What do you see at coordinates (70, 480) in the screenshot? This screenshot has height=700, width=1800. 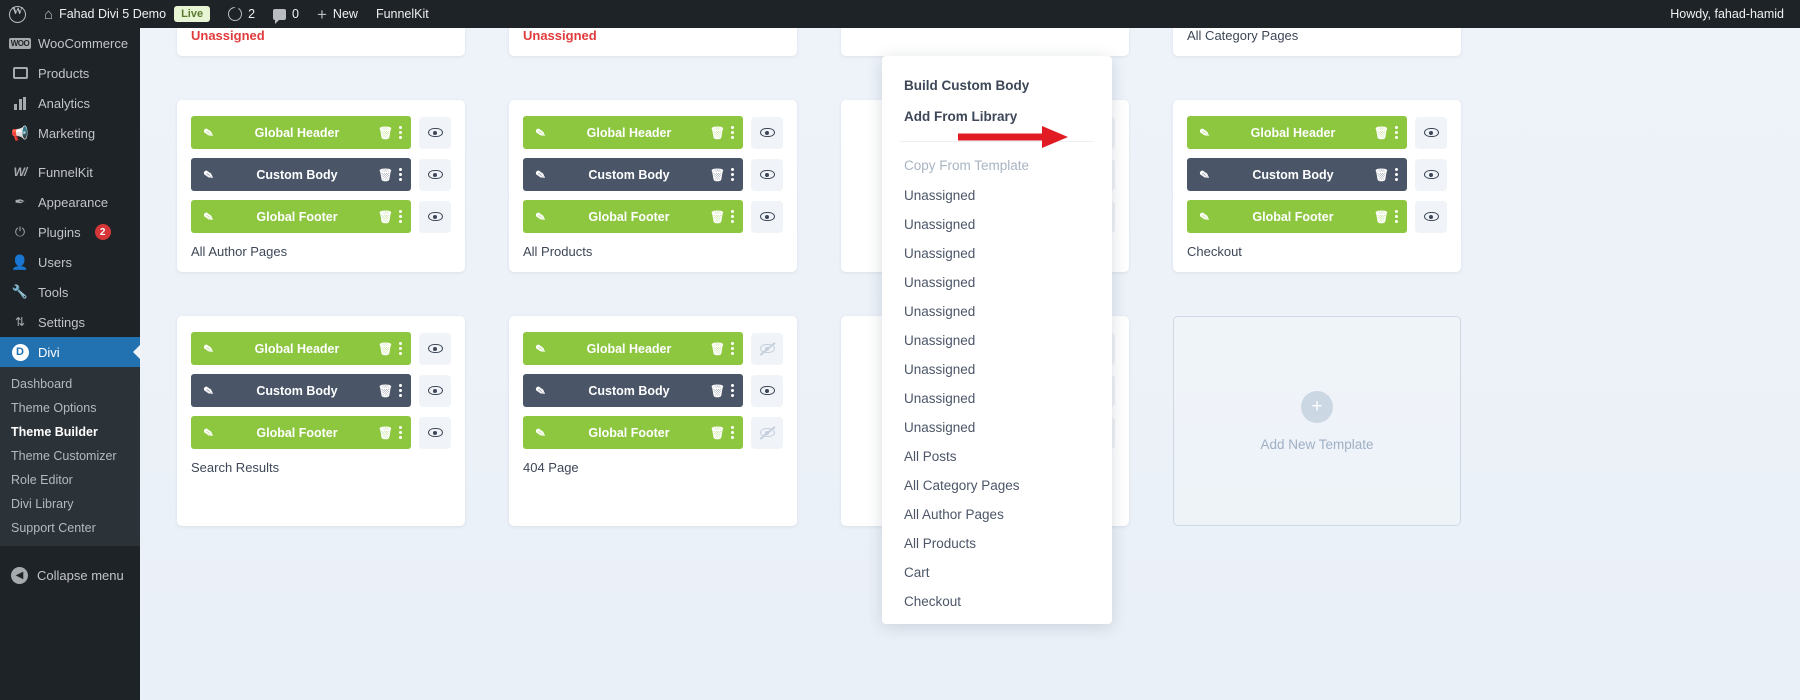 I see `submenu-item-role-editor: Role Editor` at bounding box center [70, 480].